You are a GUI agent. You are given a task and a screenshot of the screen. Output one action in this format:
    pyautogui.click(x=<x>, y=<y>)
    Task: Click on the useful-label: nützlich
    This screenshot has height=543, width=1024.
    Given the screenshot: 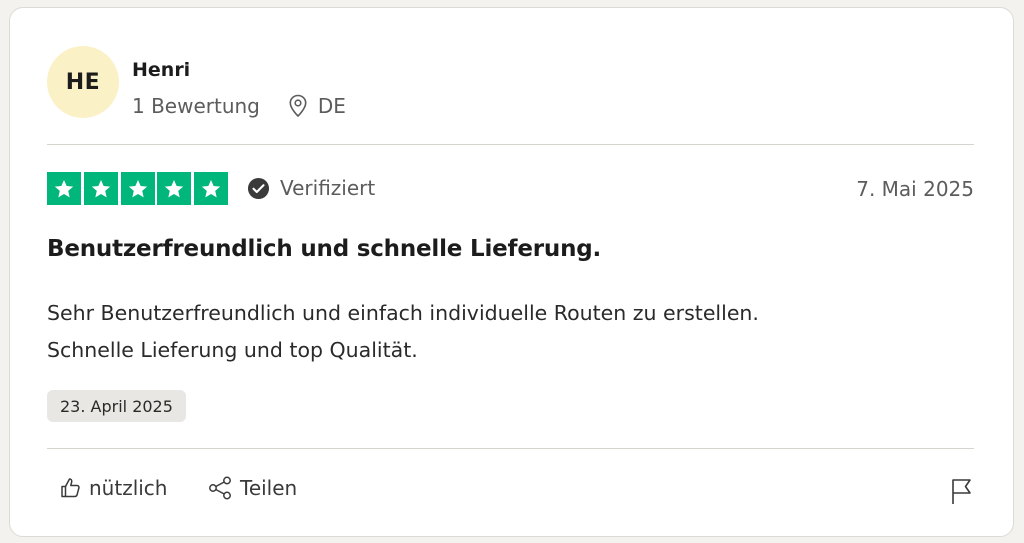 What is the action you would take?
    pyautogui.click(x=128, y=488)
    